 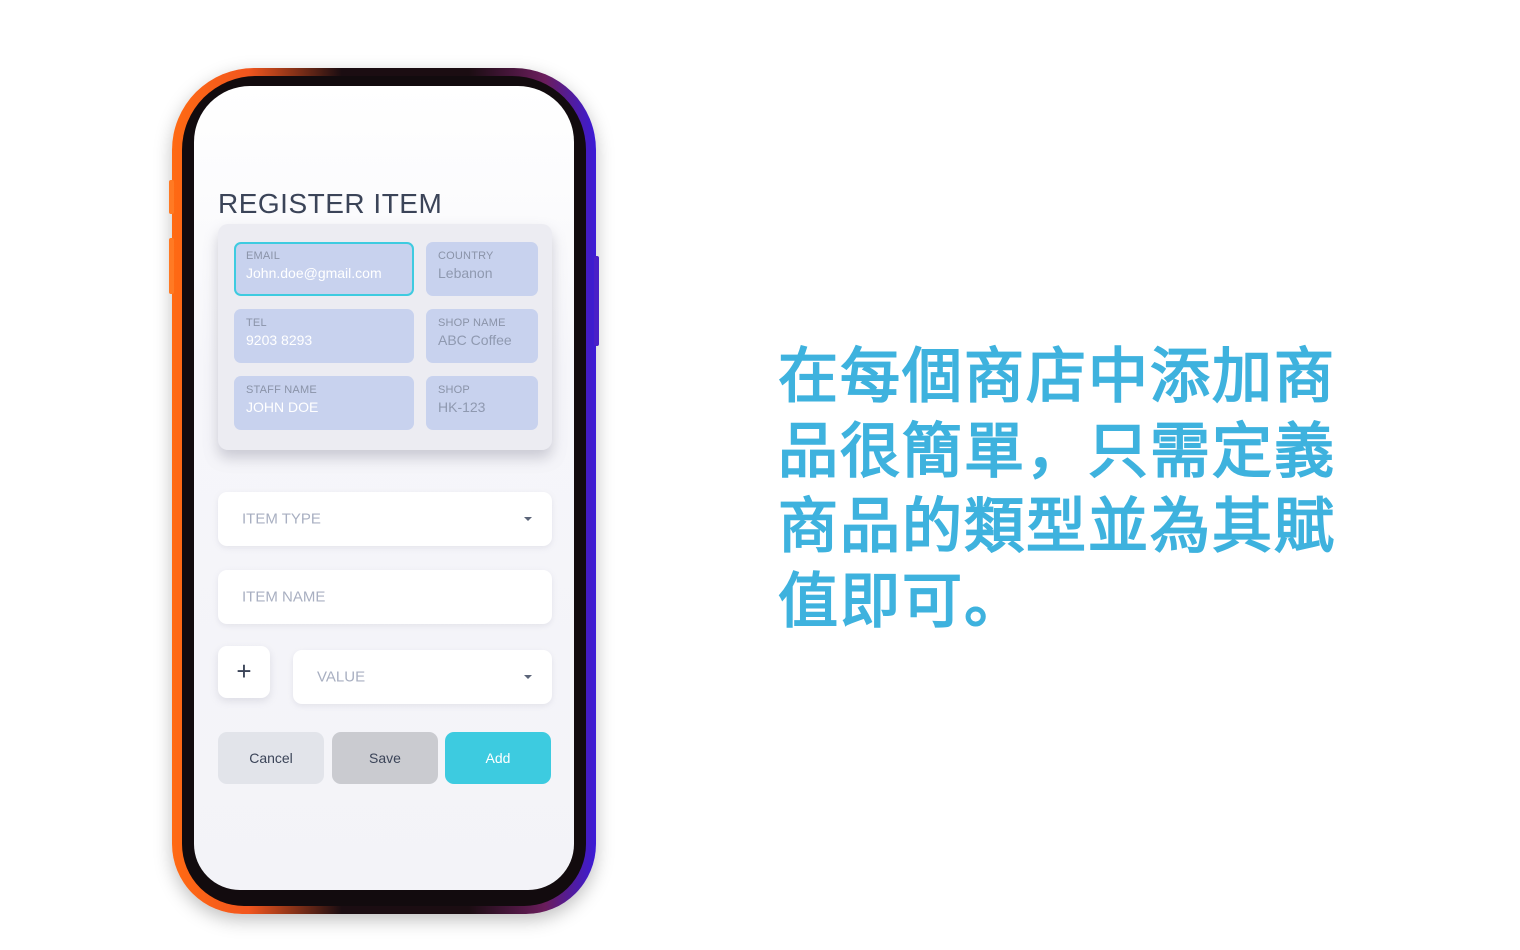 What do you see at coordinates (385, 597) in the screenshot?
I see `item-name-input: ITEM NAME` at bounding box center [385, 597].